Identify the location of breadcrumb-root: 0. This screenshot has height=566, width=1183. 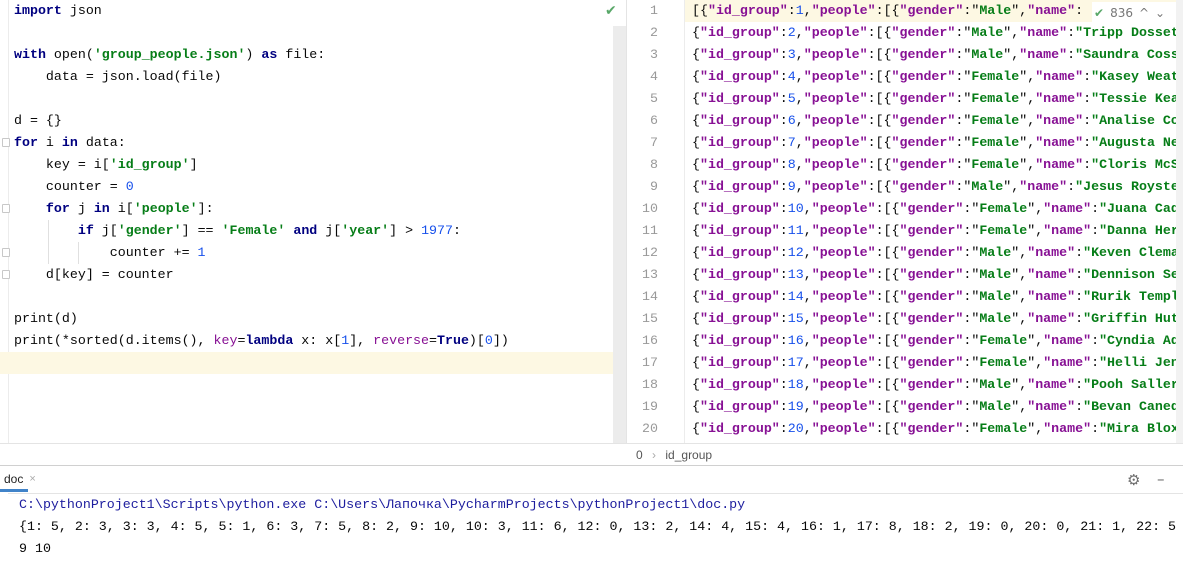
(639, 455).